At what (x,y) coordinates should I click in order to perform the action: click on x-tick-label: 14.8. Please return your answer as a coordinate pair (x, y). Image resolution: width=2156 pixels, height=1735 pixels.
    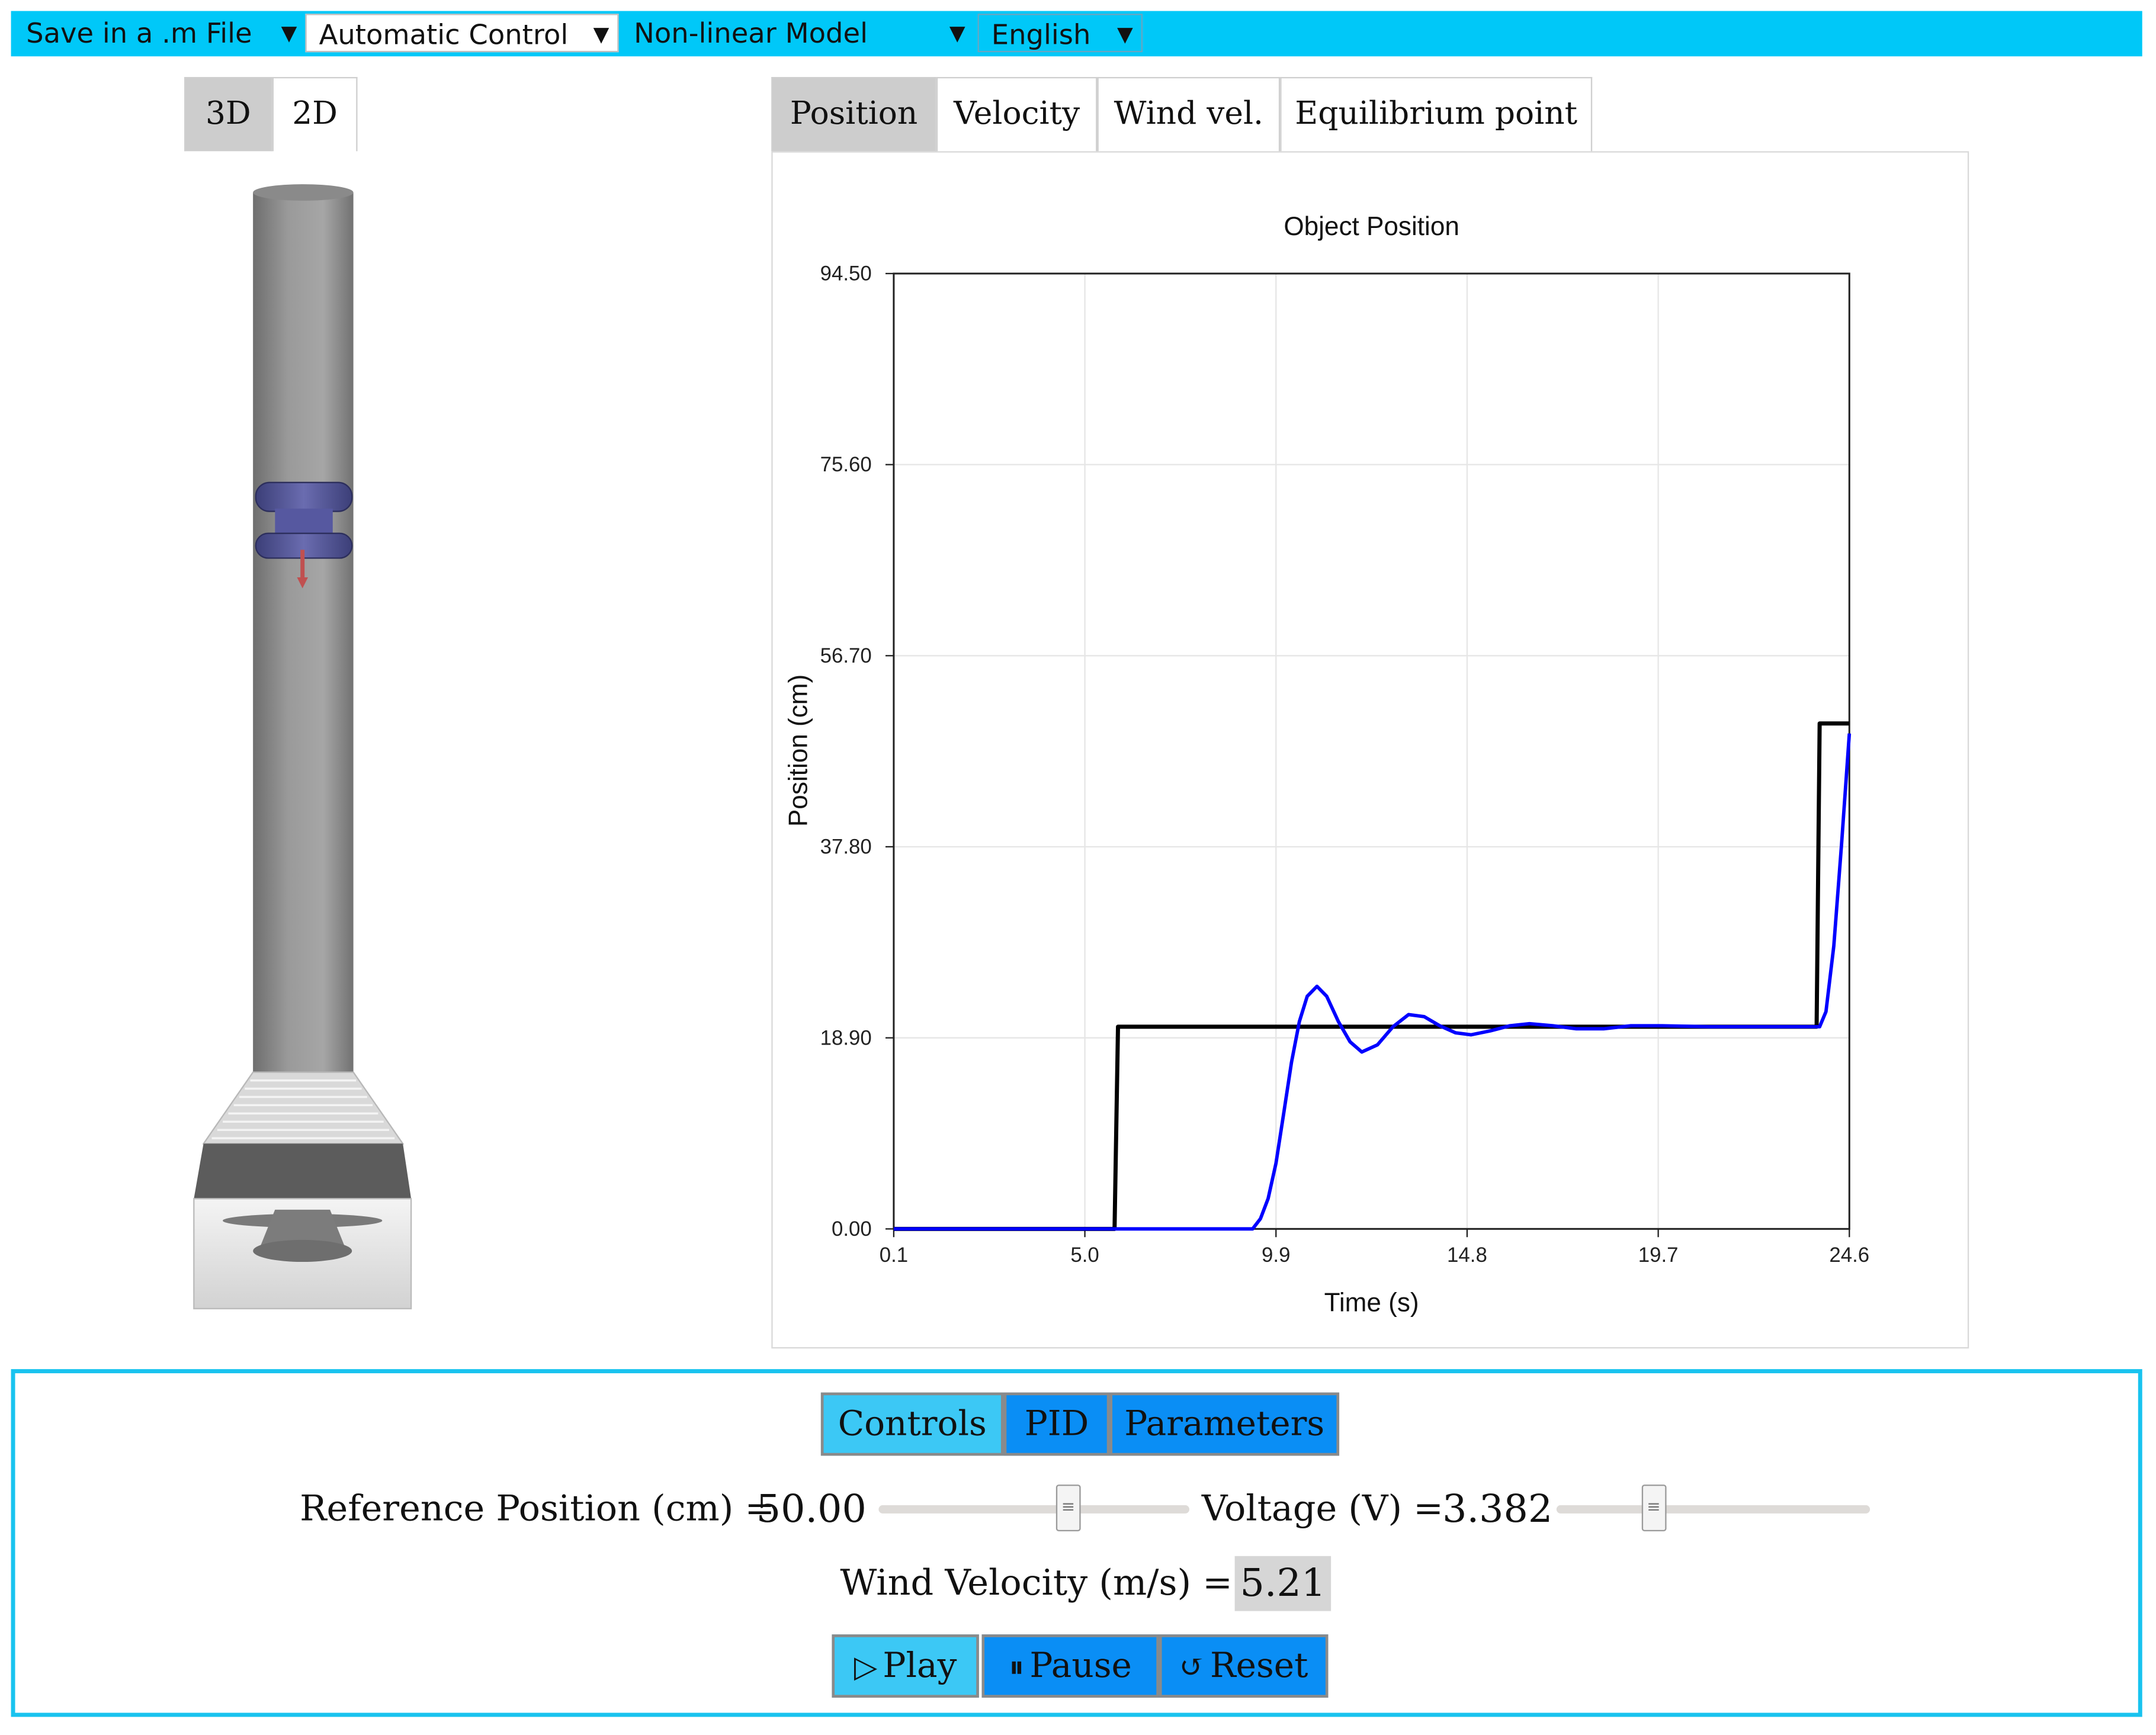
    Looking at the image, I should click on (1467, 1256).